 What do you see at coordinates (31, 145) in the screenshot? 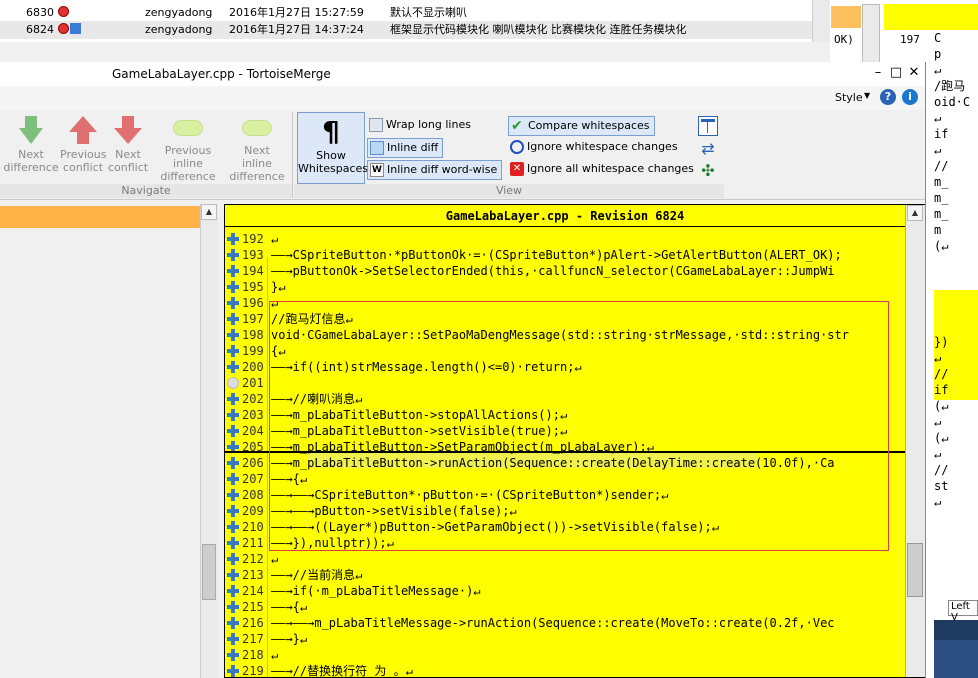
I see `next-difference-button: Next difference` at bounding box center [31, 145].